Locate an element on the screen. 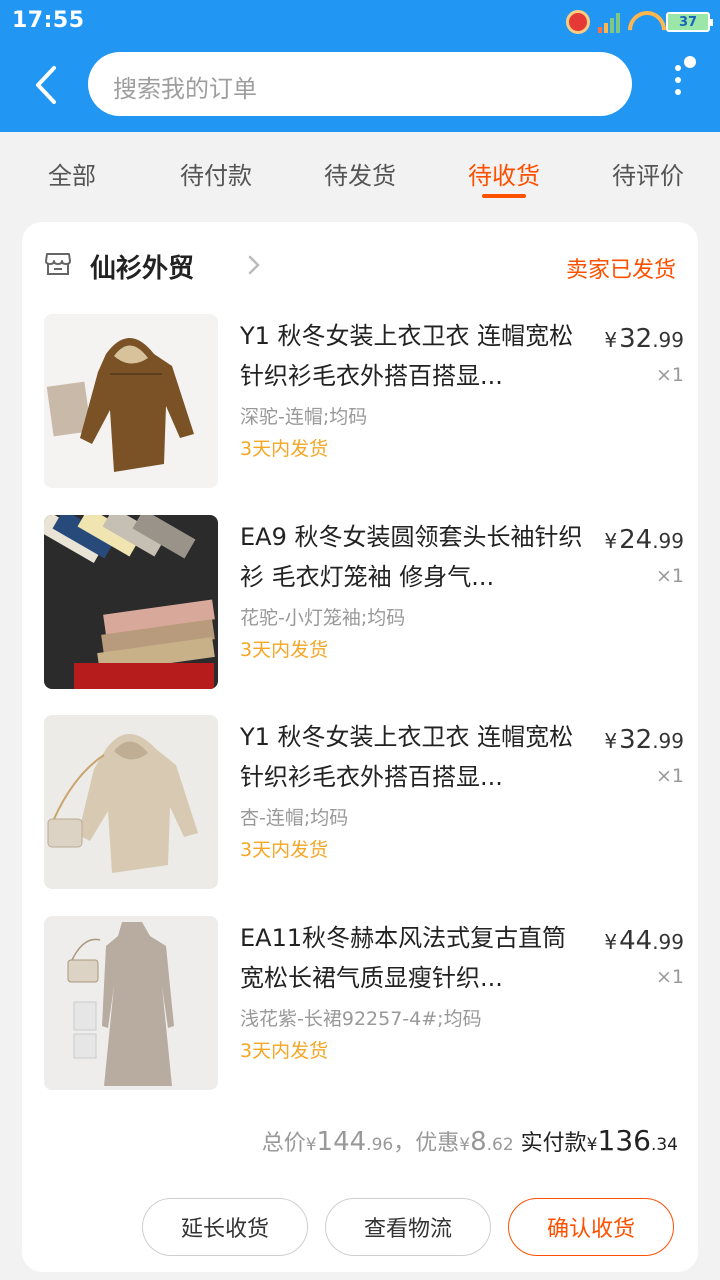 This screenshot has height=1280, width=720. paid-amount: 136 is located at coordinates (624, 1140).